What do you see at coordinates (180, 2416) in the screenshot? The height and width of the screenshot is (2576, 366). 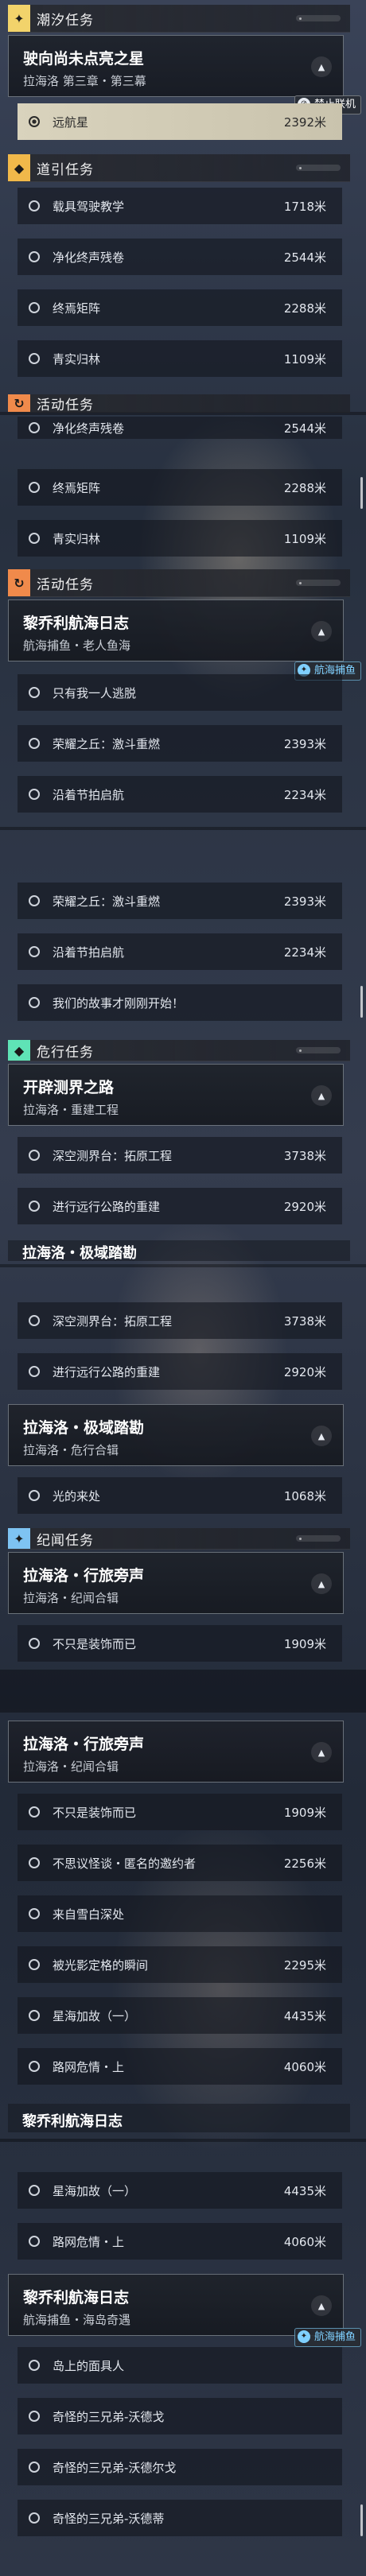 I see `step-row: 奇怪的三兄弟-沃德戈` at bounding box center [180, 2416].